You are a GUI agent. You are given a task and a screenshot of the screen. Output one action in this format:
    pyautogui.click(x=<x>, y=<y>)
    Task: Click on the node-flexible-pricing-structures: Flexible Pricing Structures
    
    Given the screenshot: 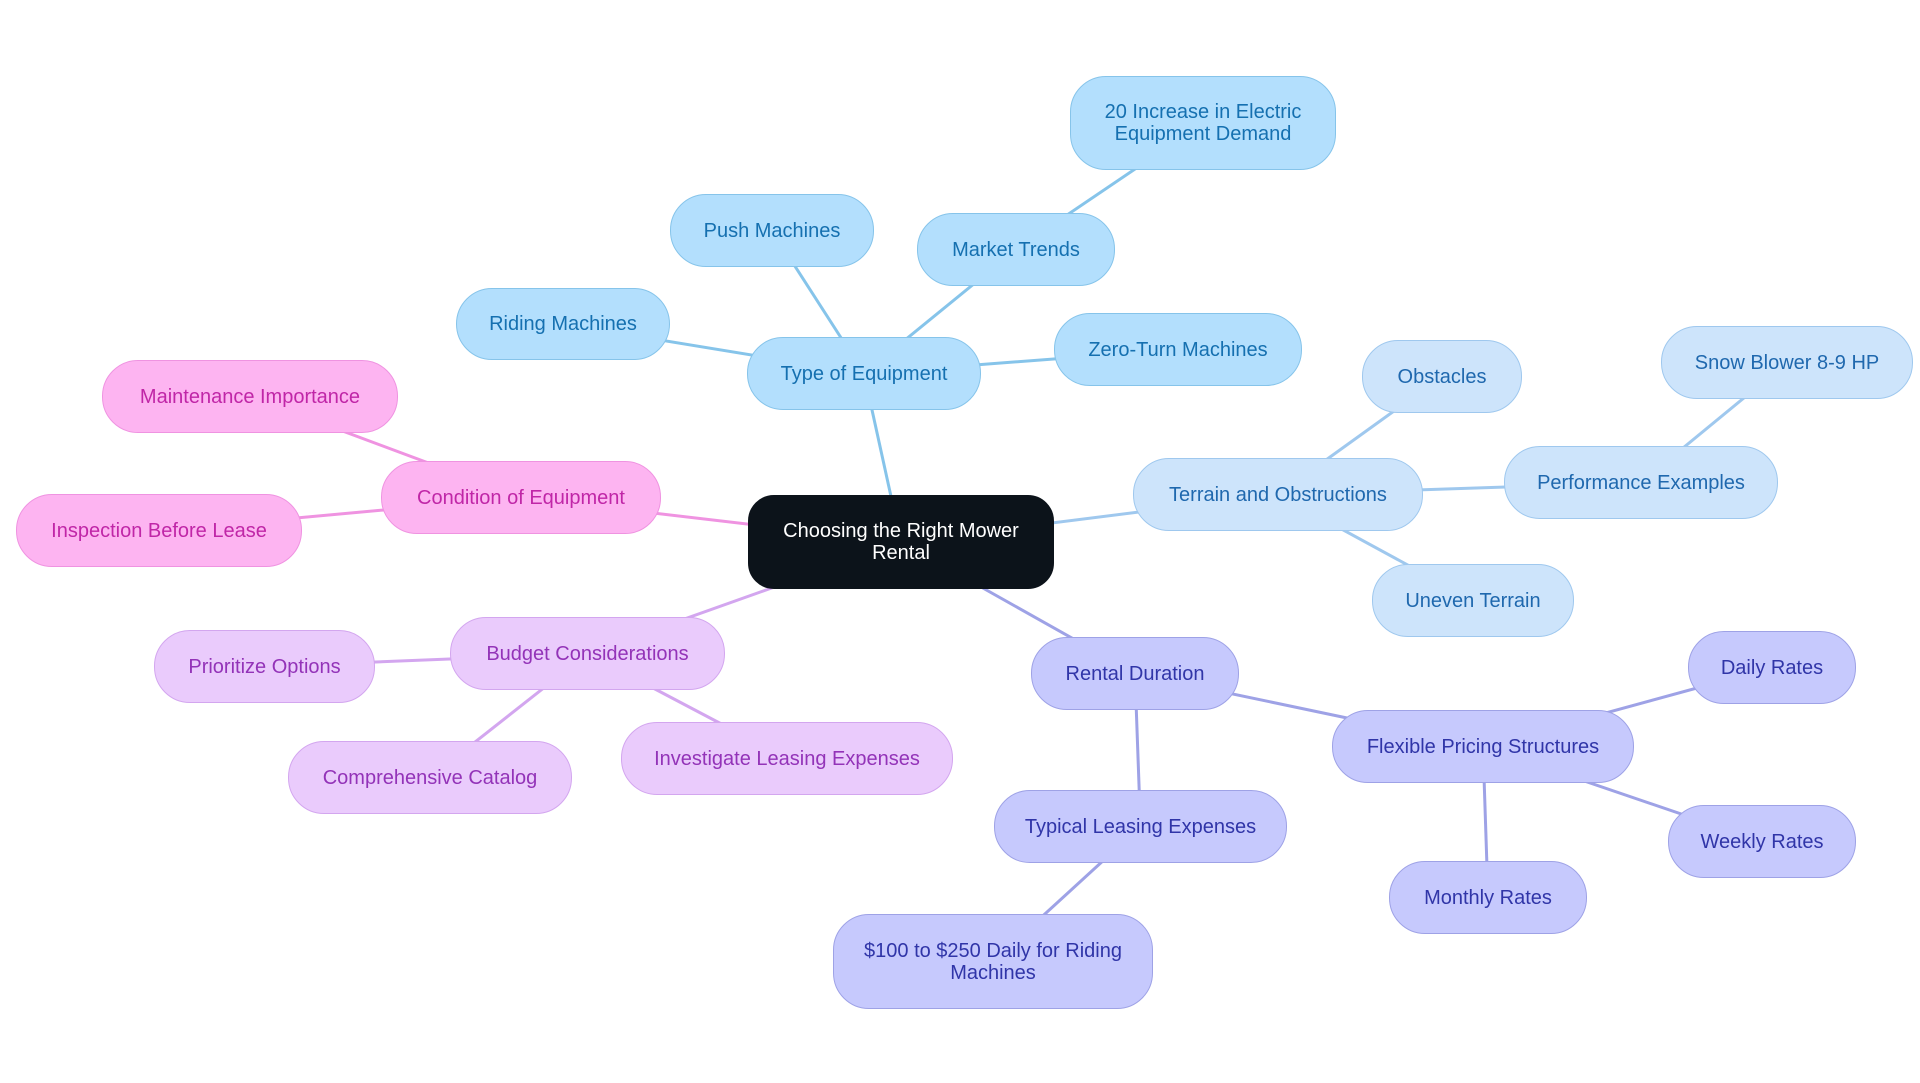 What is the action you would take?
    pyautogui.click(x=1483, y=746)
    